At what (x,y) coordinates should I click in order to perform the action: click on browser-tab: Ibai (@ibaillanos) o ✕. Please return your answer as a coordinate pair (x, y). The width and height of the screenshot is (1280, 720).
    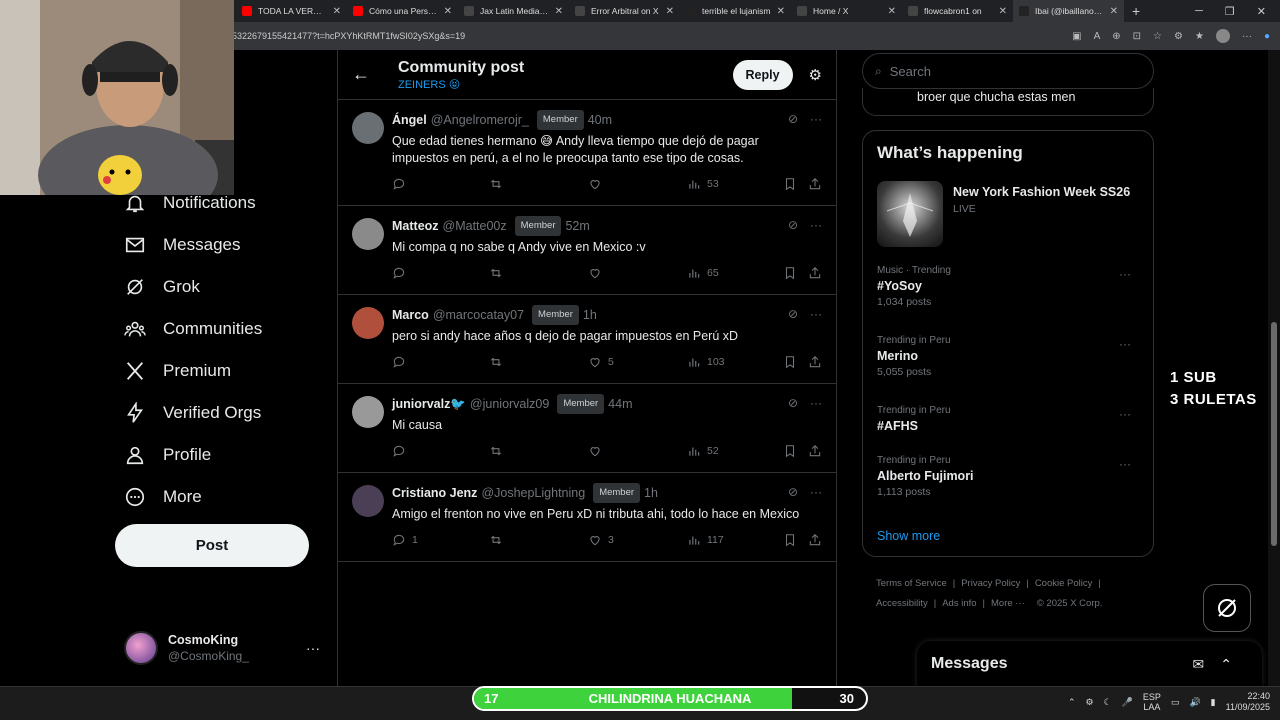
    Looking at the image, I should click on (1068, 11).